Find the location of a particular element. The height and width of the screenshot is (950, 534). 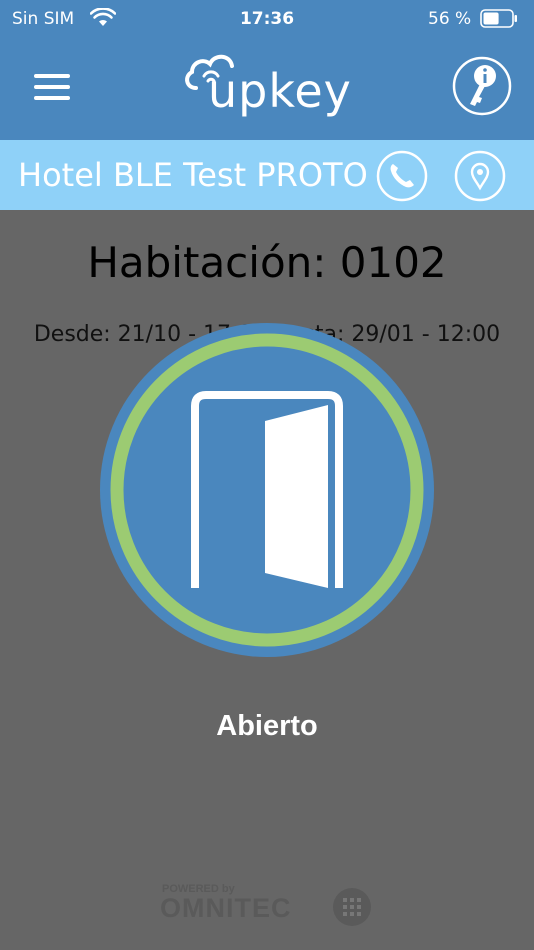

menu-button is located at coordinates (52, 87).